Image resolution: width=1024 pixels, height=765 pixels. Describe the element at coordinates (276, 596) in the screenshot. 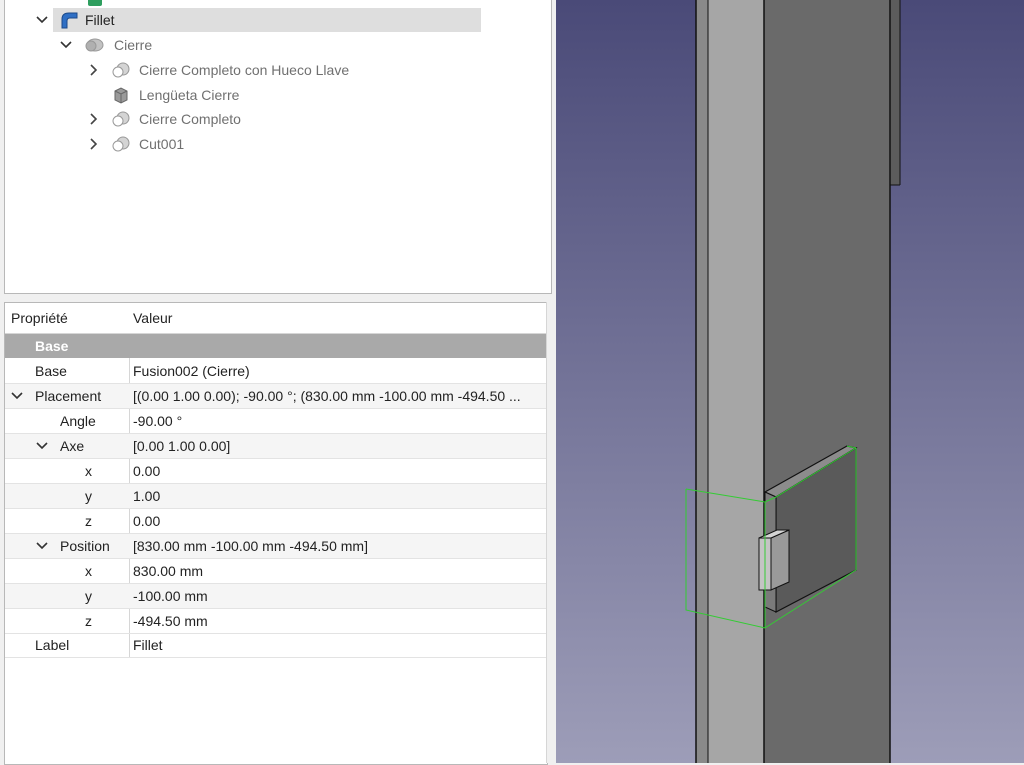

I see `property-row-position-y: y -100.00 mm` at that location.